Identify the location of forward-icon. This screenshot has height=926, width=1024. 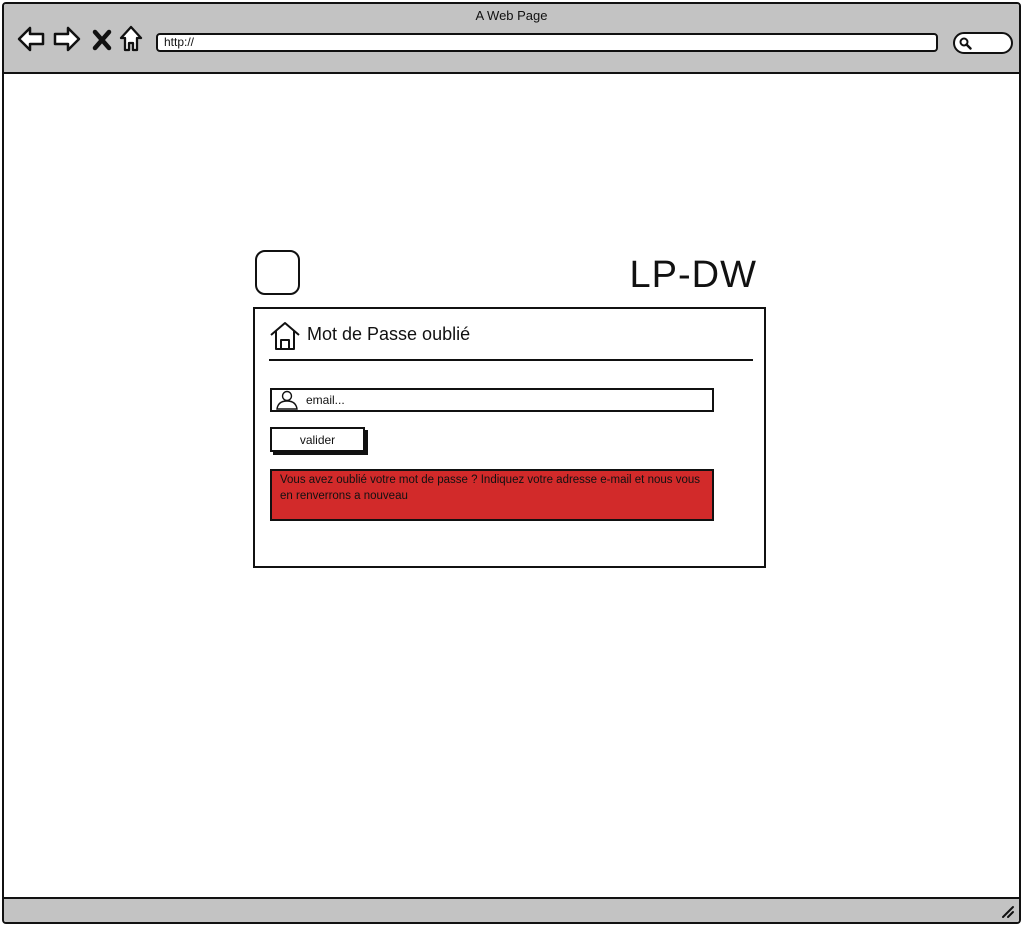
(67, 39).